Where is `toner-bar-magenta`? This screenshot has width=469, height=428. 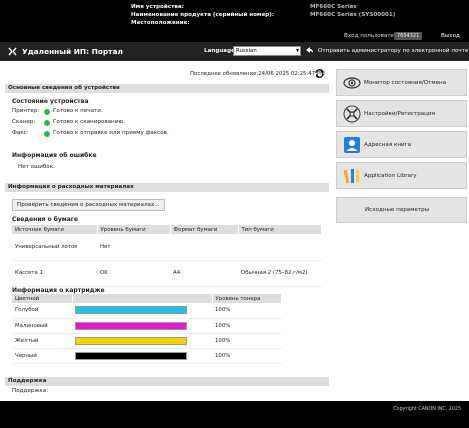 toner-bar-magenta is located at coordinates (131, 325).